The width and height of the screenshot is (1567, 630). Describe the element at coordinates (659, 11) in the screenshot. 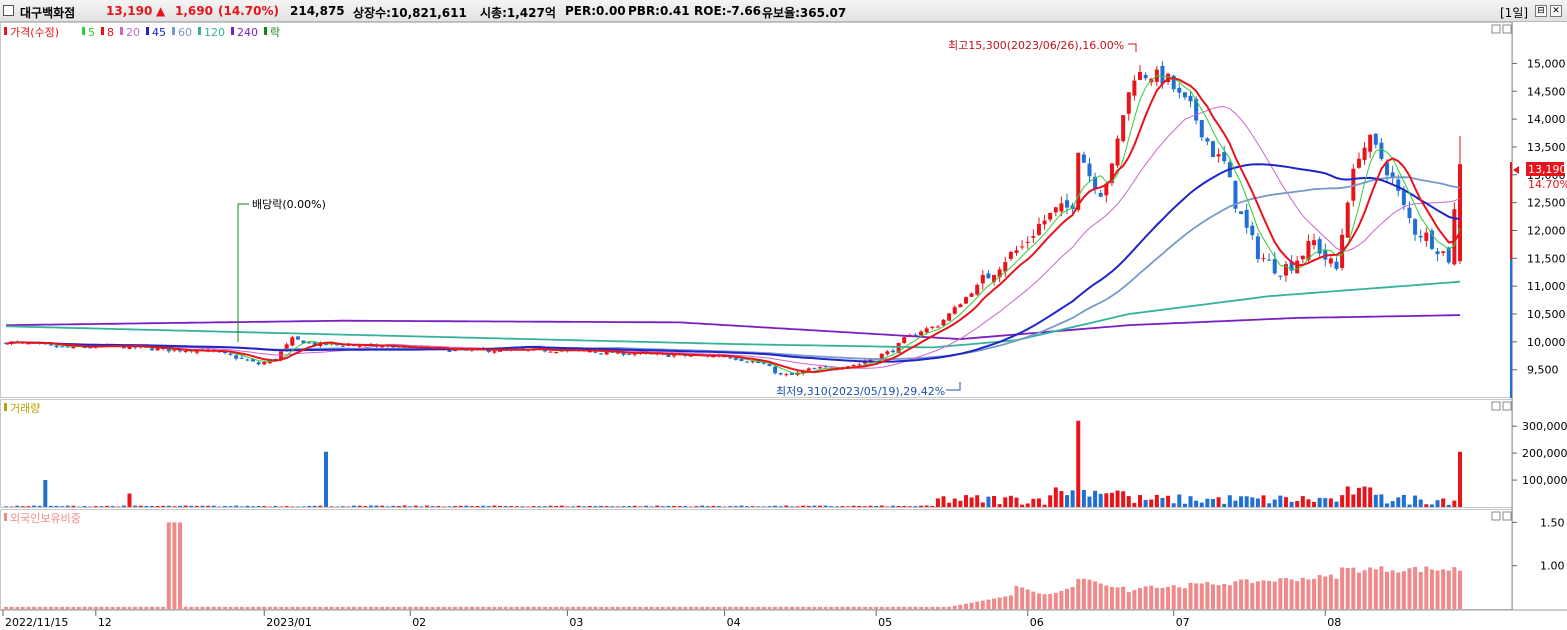

I see `pbr-value: PBR:0.41` at that location.